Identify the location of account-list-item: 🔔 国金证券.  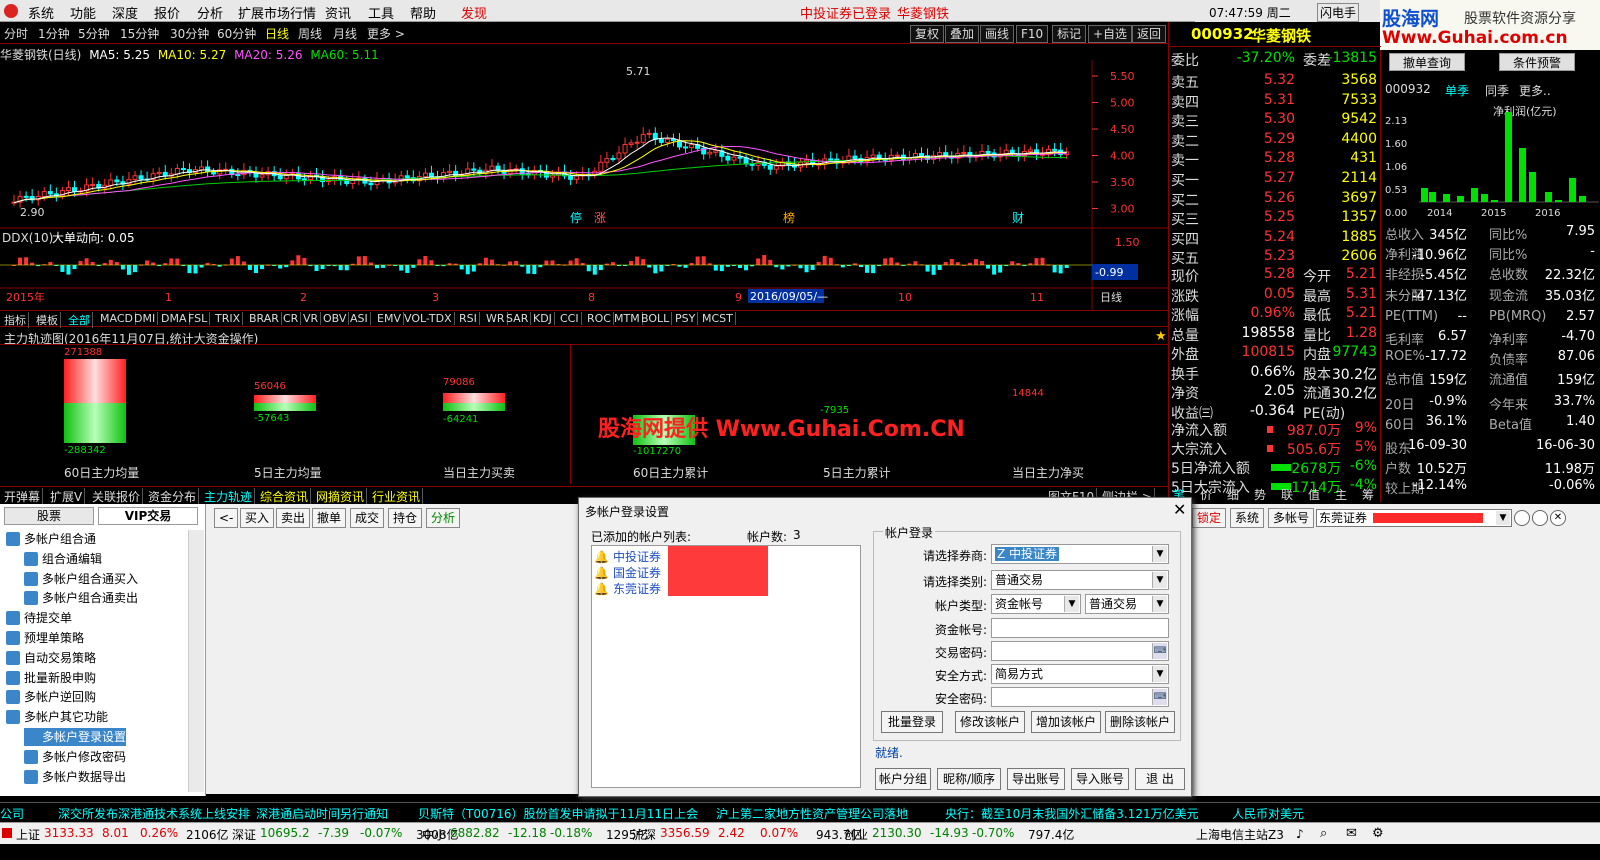
(627, 572).